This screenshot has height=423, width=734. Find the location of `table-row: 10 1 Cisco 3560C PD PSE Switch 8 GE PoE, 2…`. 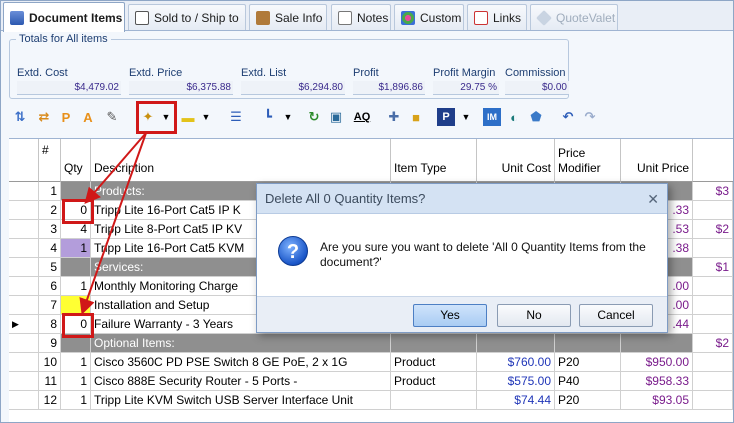

table-row: 10 1 Cisco 3560C PD PSE Switch 8 GE PoE, 2… is located at coordinates (371, 362).